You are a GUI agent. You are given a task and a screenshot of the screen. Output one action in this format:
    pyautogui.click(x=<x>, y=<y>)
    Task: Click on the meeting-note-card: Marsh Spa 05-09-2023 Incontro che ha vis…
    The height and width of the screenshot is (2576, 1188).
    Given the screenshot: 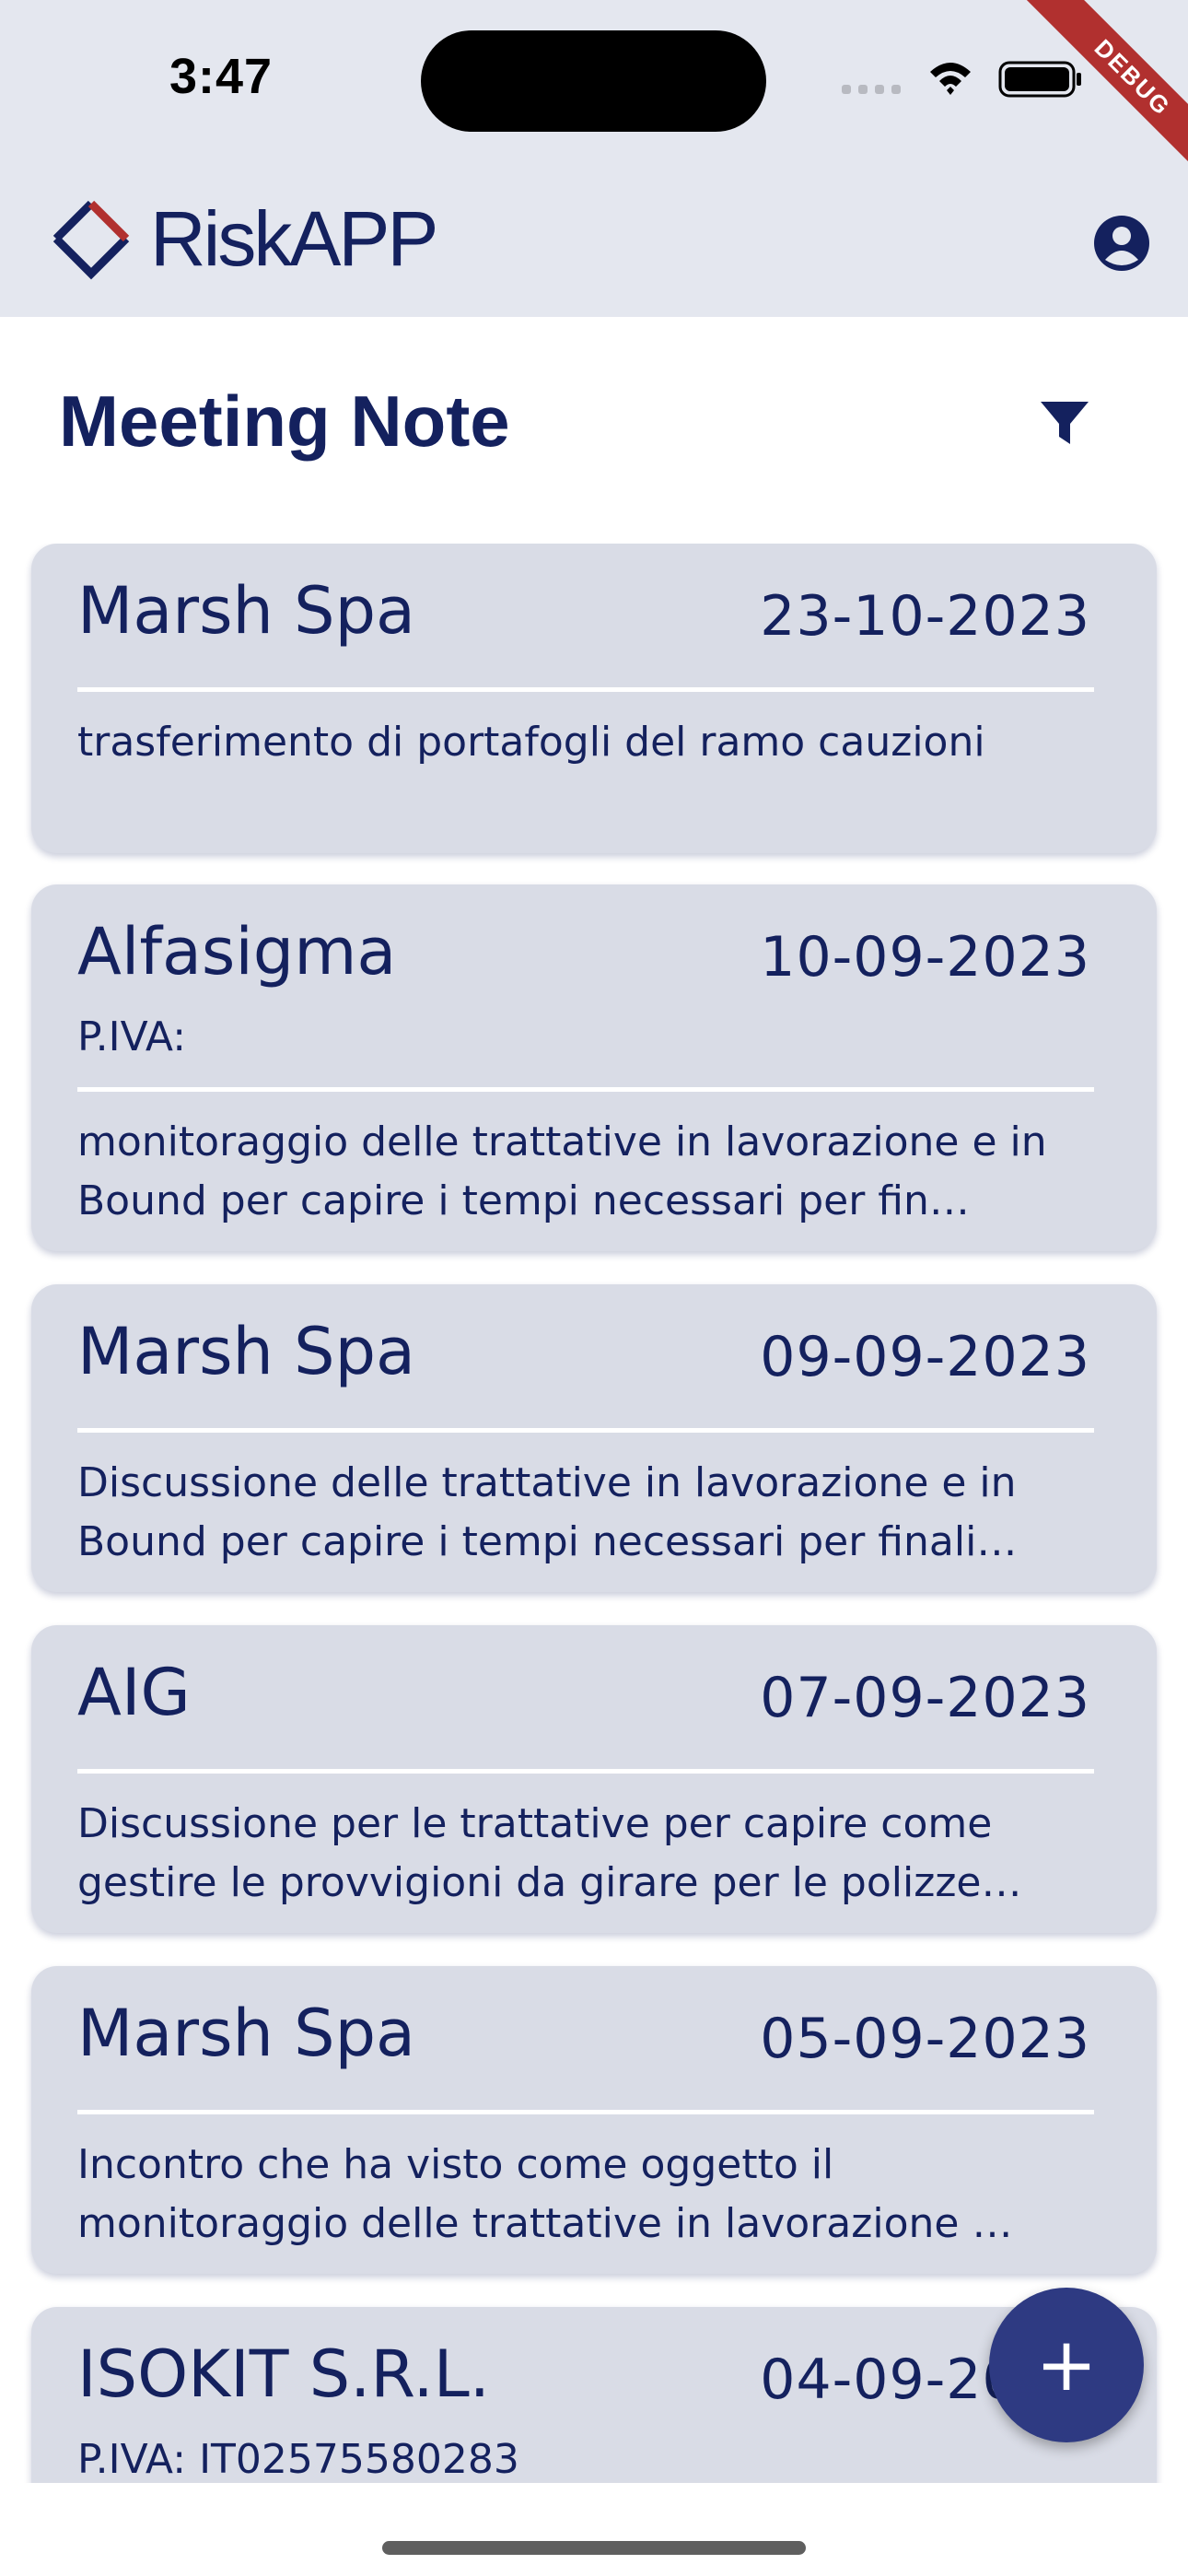 What is the action you would take?
    pyautogui.click(x=594, y=2120)
    